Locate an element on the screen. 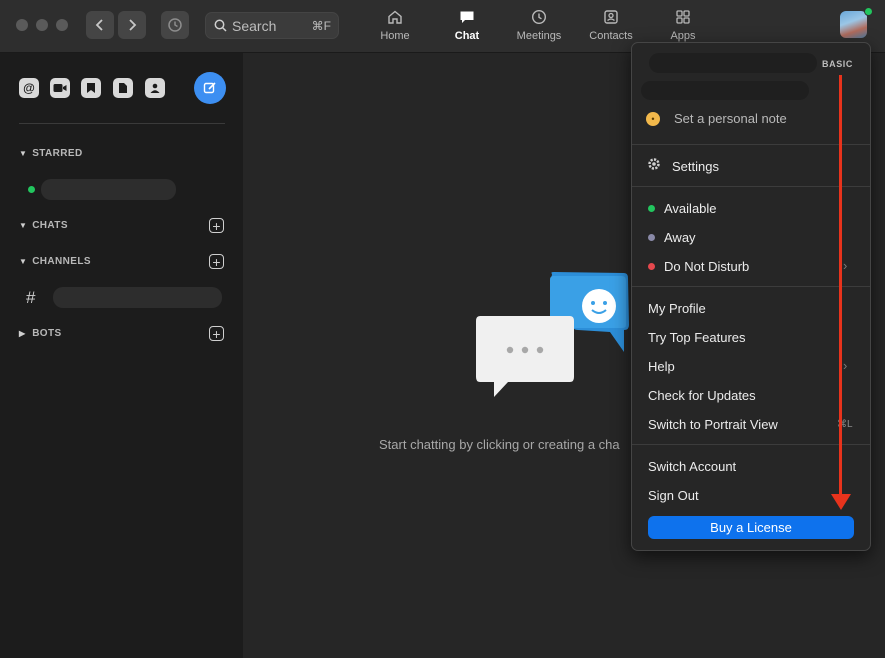 The image size is (885, 658). sidebar-divider is located at coordinates (122, 123).